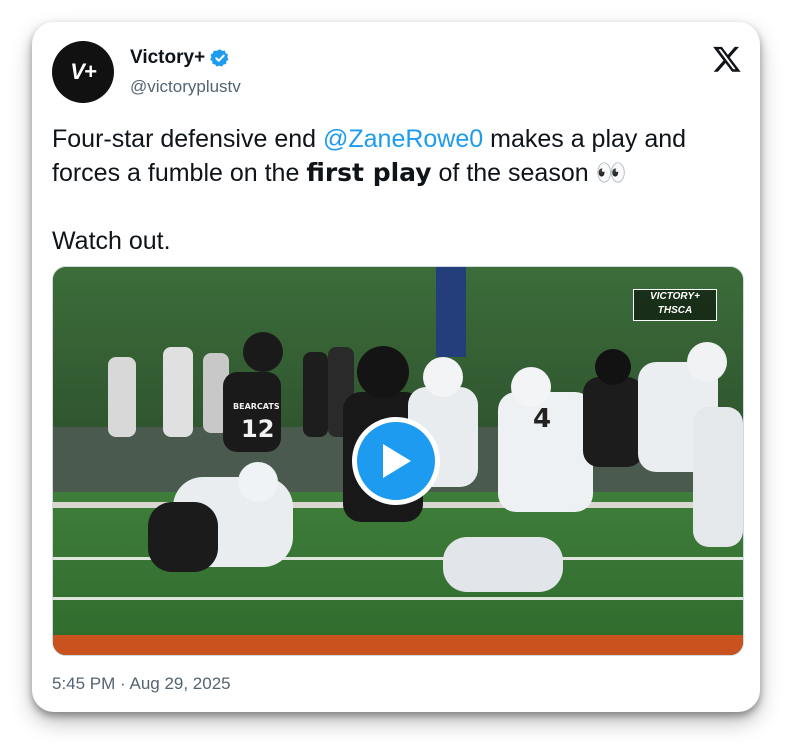 Image resolution: width=793 pixels, height=756 pixels. Describe the element at coordinates (542, 419) in the screenshot. I see `opponent-number: 4` at that location.